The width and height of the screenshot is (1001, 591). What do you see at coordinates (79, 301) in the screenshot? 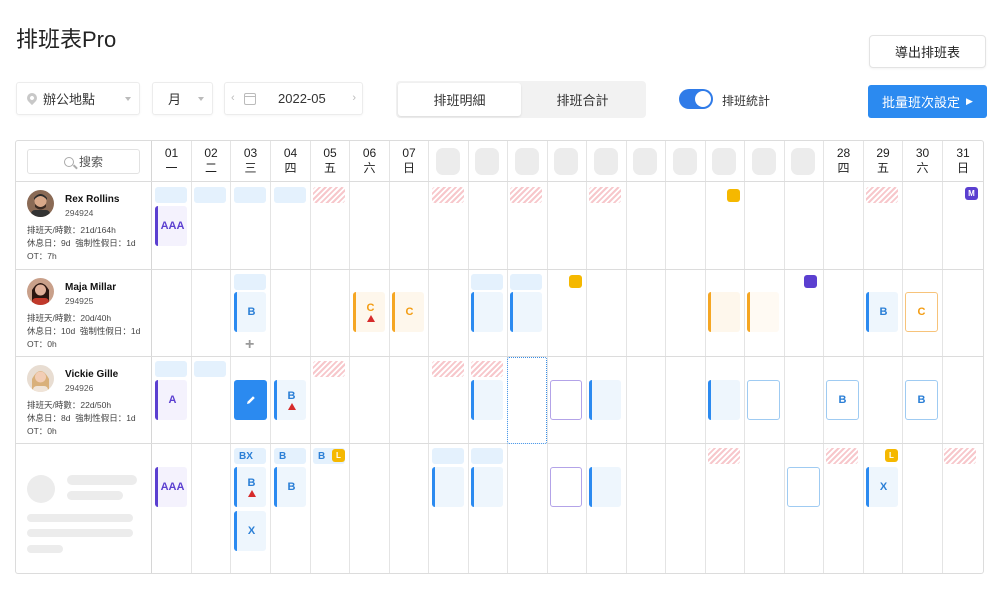
I see `employee-id: 294925` at bounding box center [79, 301].